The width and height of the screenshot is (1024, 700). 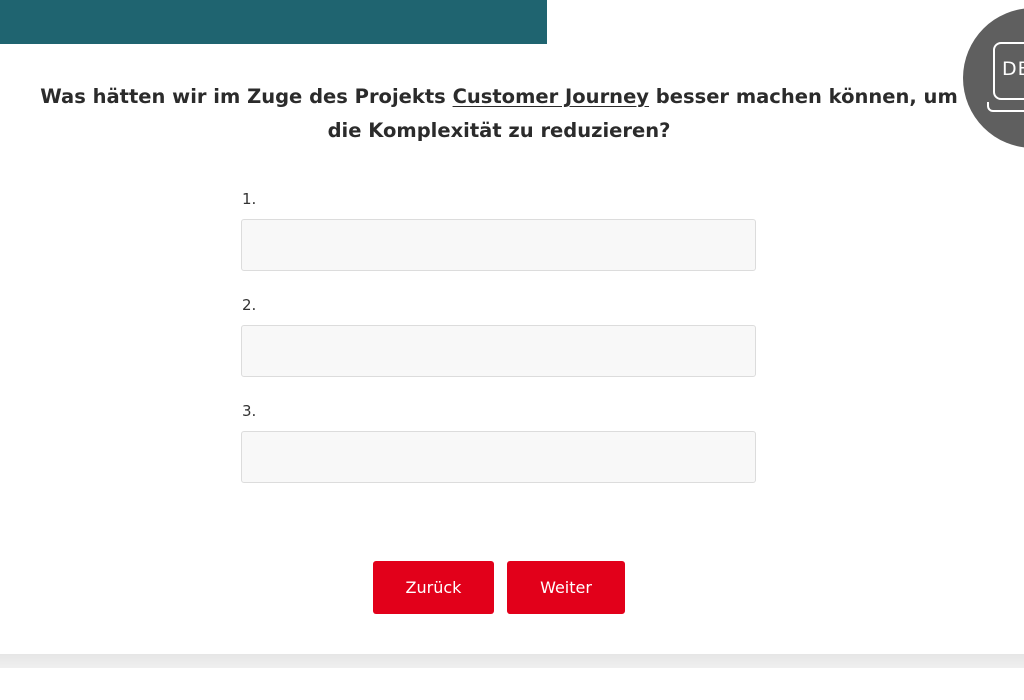 What do you see at coordinates (246, 96) in the screenshot?
I see `question-prefix: Was hätten wir im Zuge des Projekts` at bounding box center [246, 96].